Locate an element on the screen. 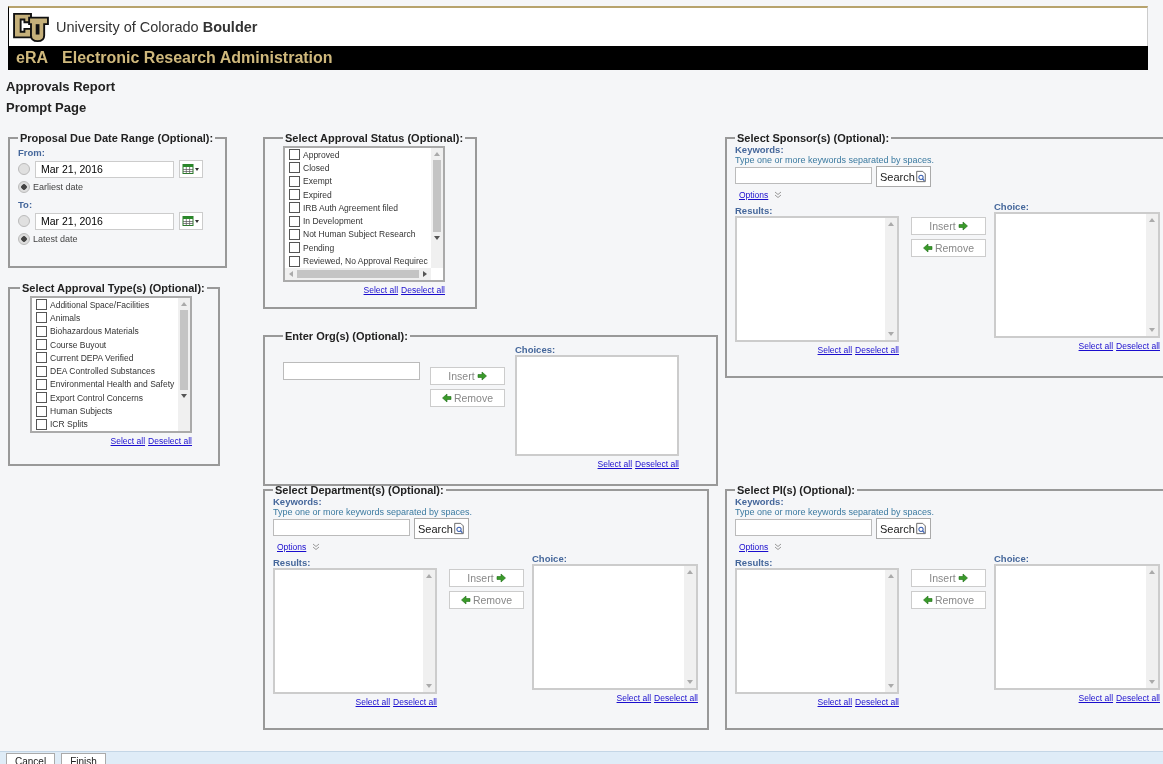  group-title: Select Sponsor(s) (Optional): is located at coordinates (813, 138).